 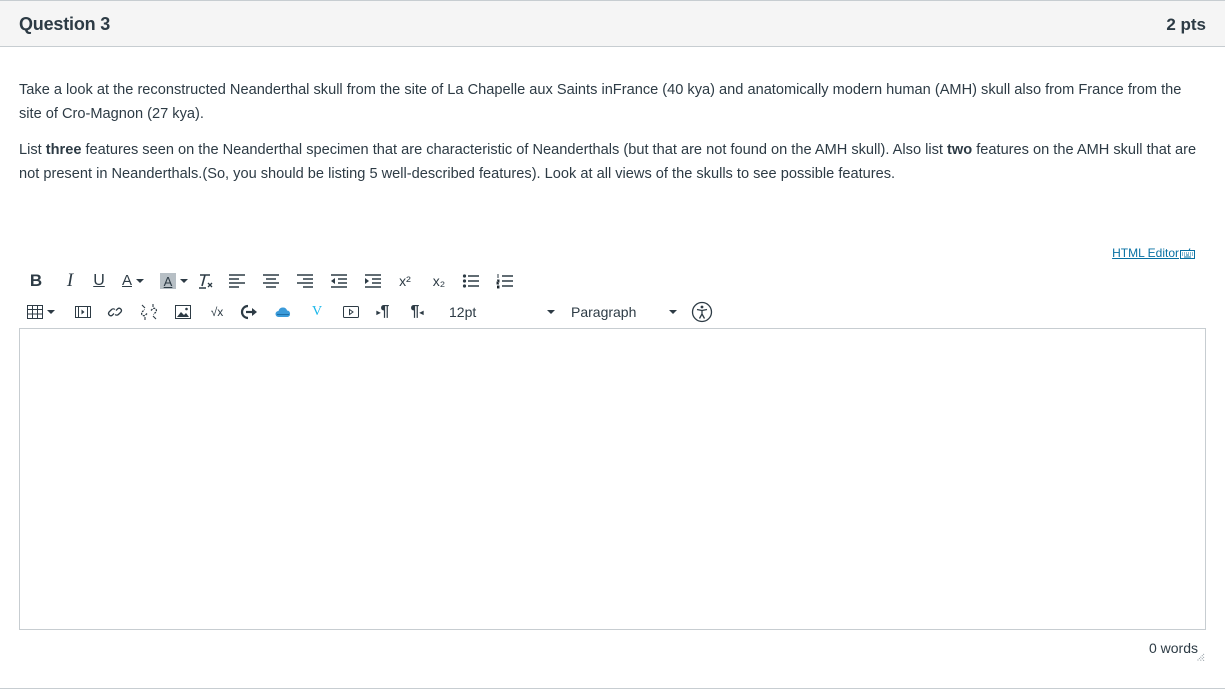 I want to click on align-left-icon, so click(x=237, y=281).